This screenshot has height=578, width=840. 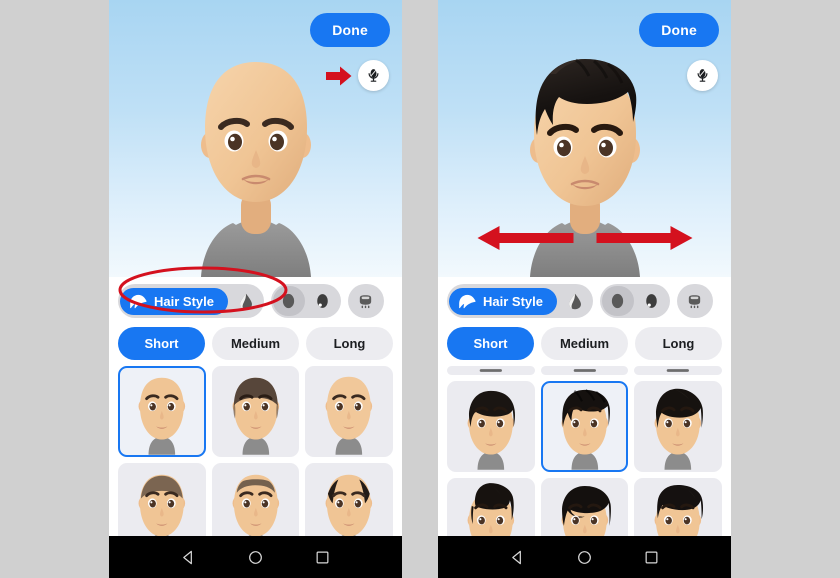 What do you see at coordinates (679, 429) in the screenshot?
I see `hairstyle-thumb-quiff` at bounding box center [679, 429].